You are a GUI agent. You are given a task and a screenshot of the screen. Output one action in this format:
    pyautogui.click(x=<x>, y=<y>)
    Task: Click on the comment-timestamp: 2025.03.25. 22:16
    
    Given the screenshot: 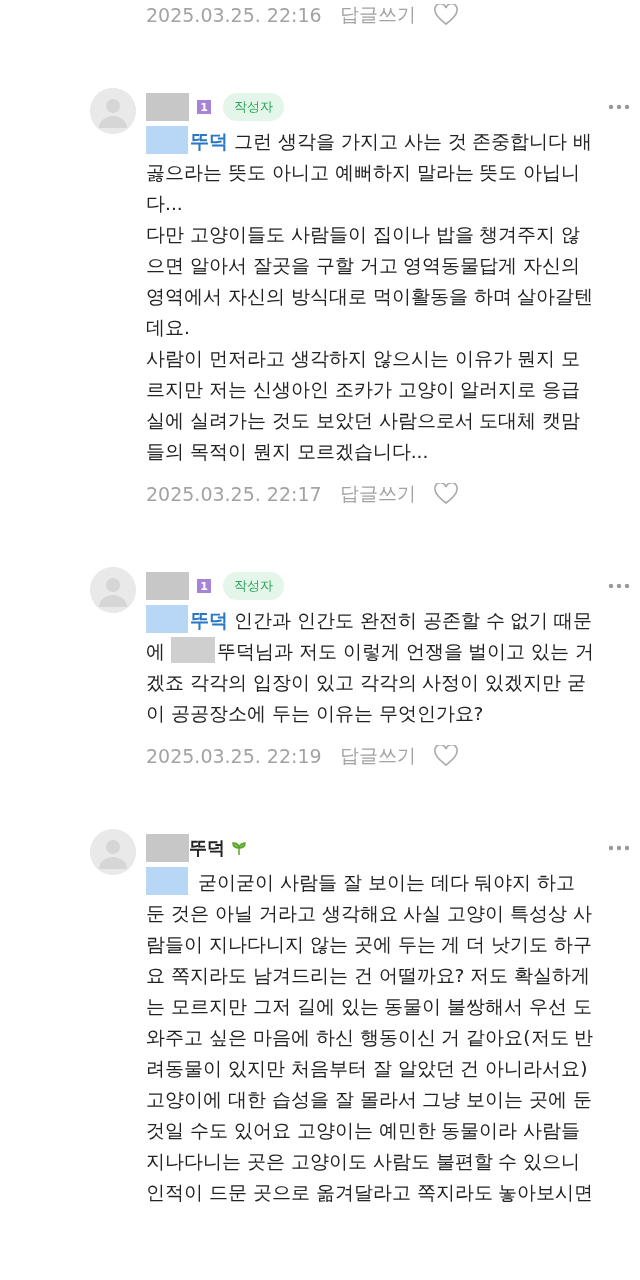 What is the action you would take?
    pyautogui.click(x=234, y=15)
    